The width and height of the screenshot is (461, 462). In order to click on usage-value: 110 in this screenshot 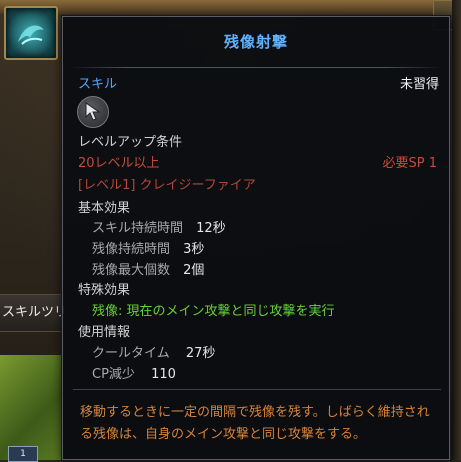, I will do `click(163, 374)`.